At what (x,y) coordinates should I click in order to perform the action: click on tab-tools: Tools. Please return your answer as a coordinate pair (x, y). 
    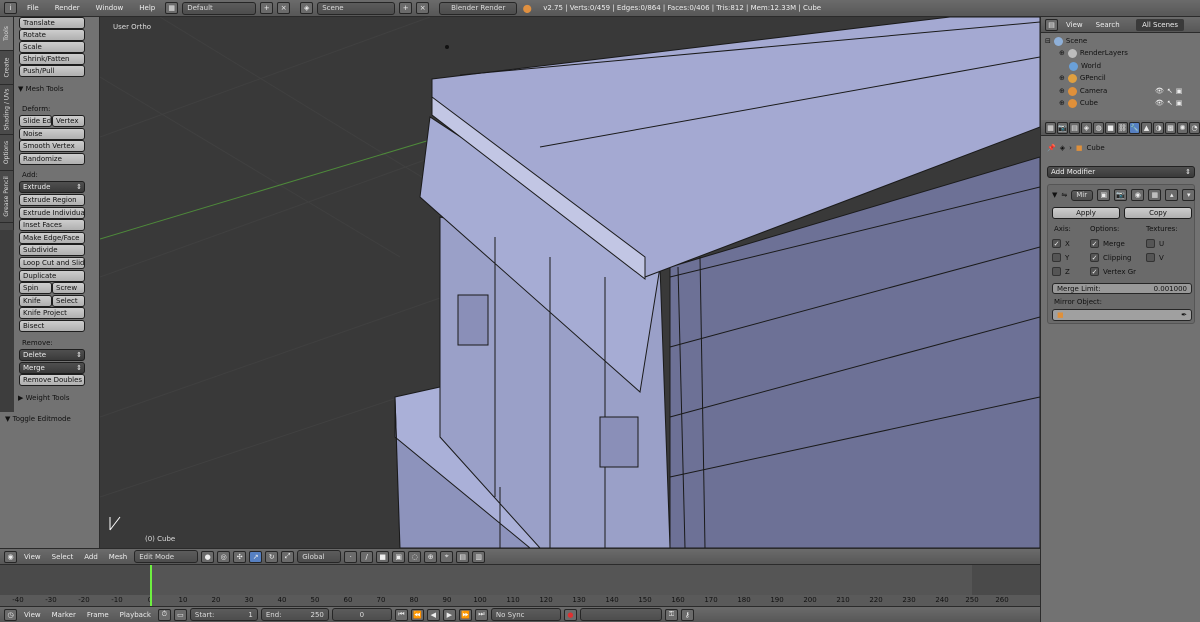
    Looking at the image, I should click on (6, 34).